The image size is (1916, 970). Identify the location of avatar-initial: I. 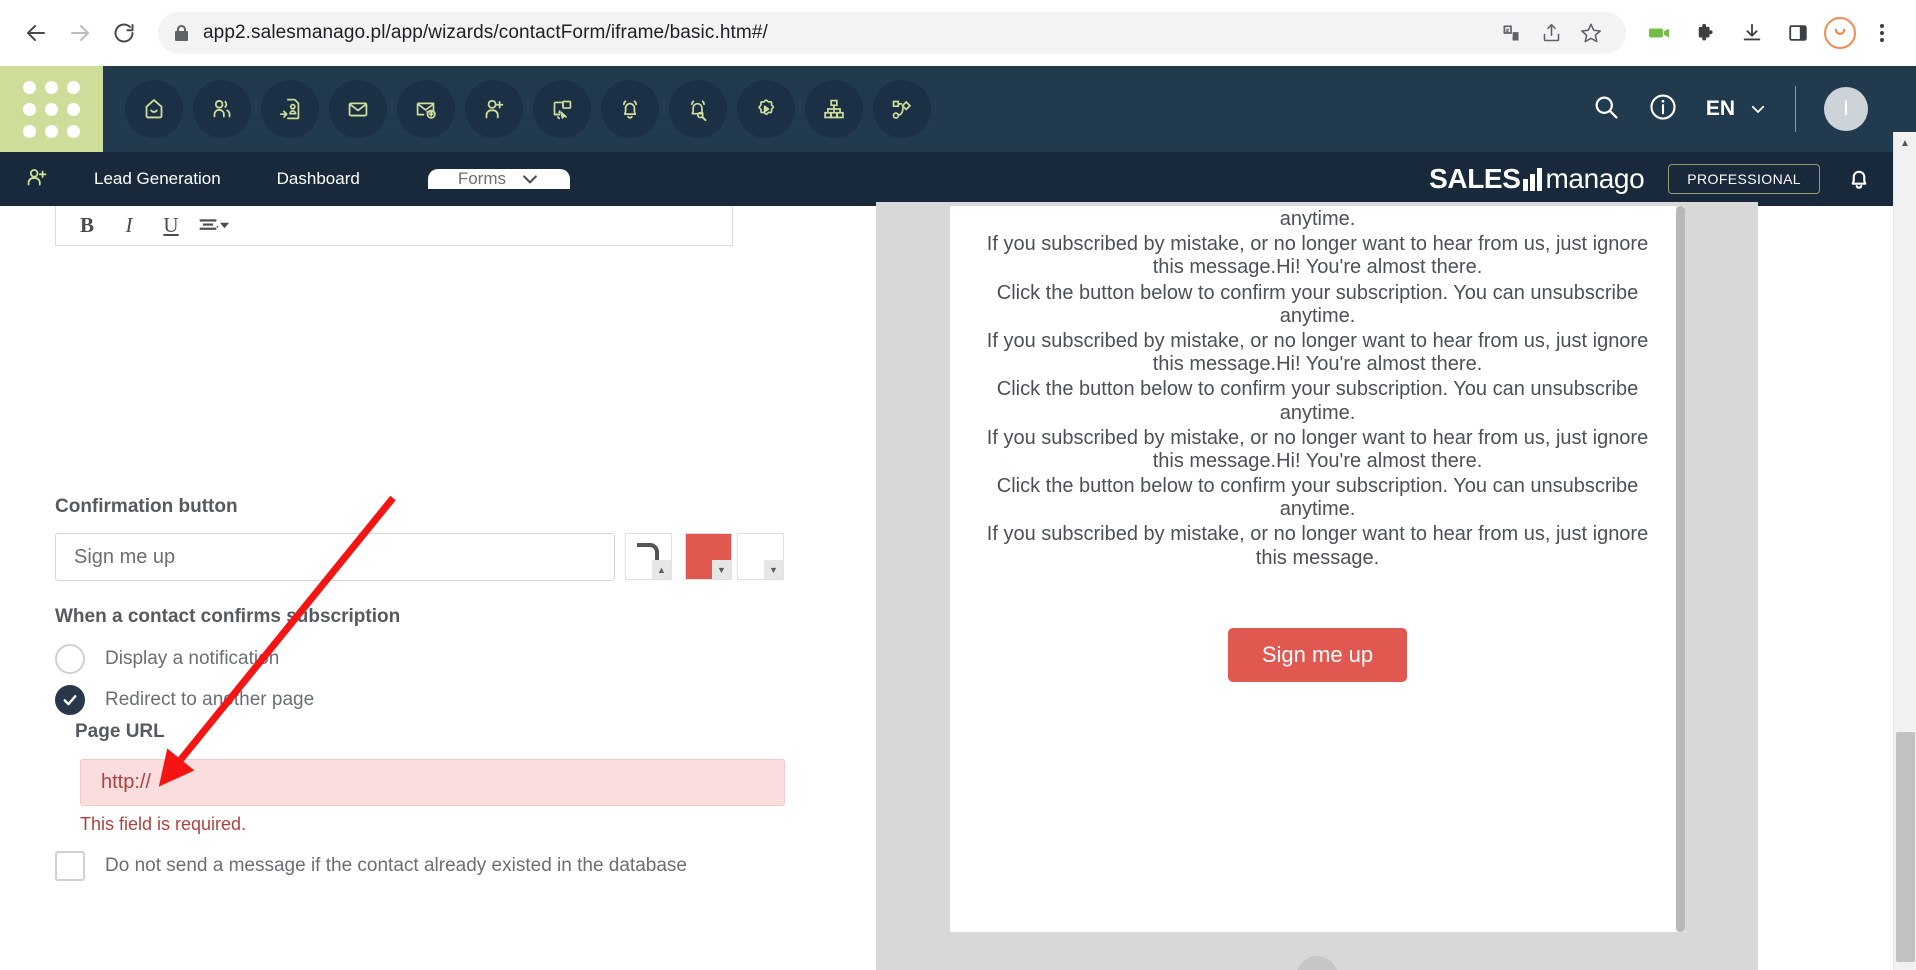
(1846, 108).